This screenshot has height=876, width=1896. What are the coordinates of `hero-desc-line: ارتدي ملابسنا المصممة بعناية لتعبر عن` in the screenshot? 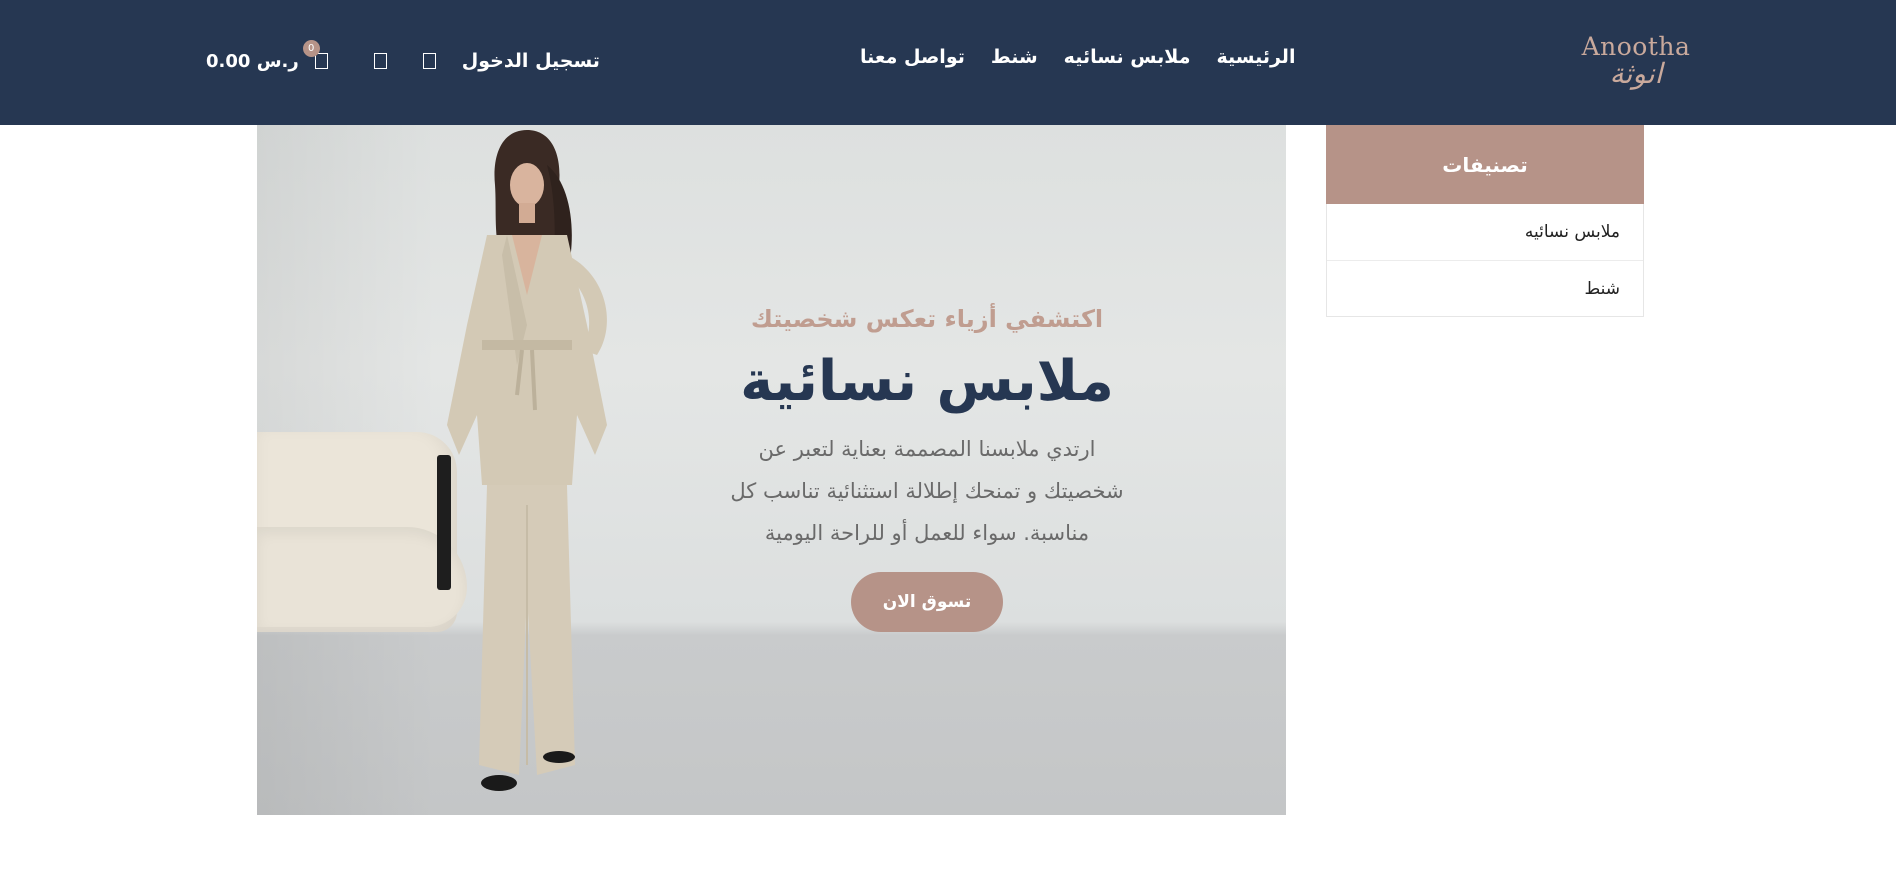 It's located at (927, 449).